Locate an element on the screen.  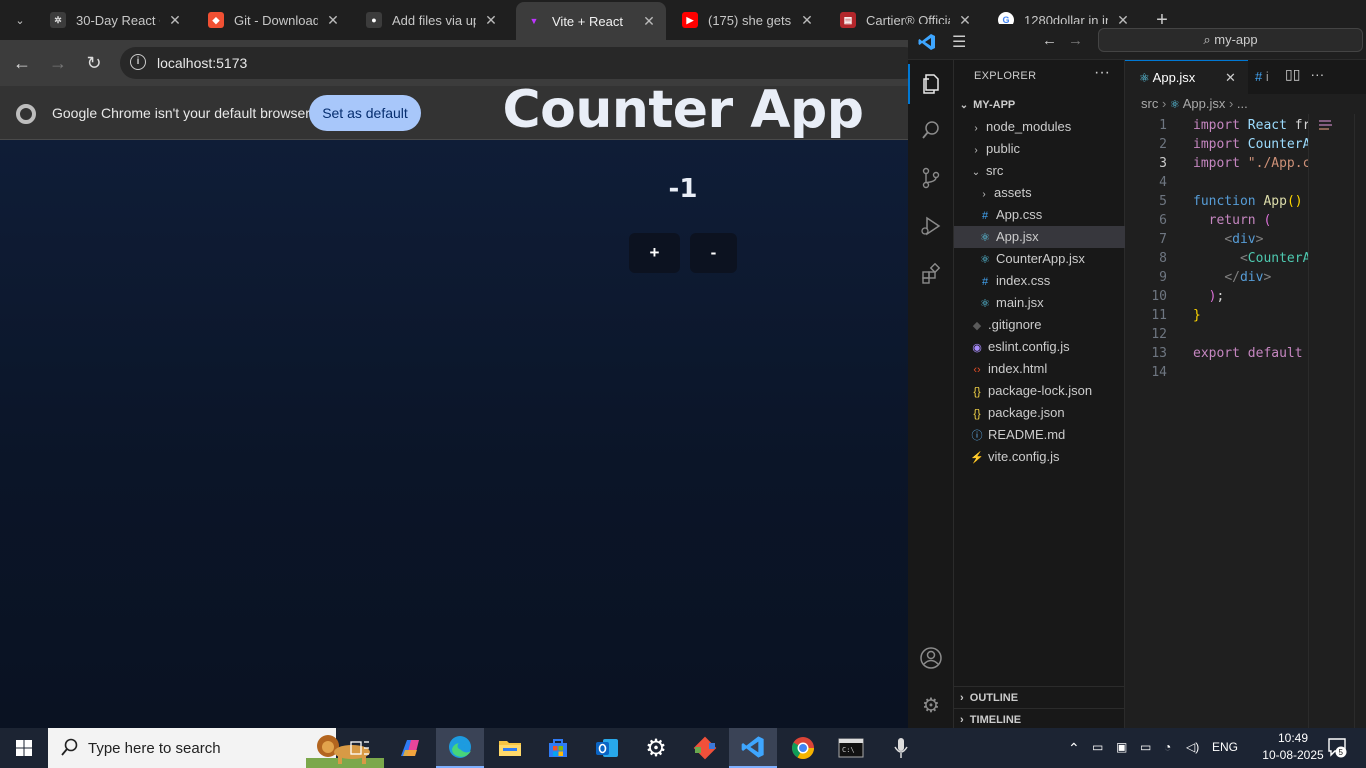
tab-app-jsx: ⚛ App.jsx ✕ is located at coordinates (1186, 77).